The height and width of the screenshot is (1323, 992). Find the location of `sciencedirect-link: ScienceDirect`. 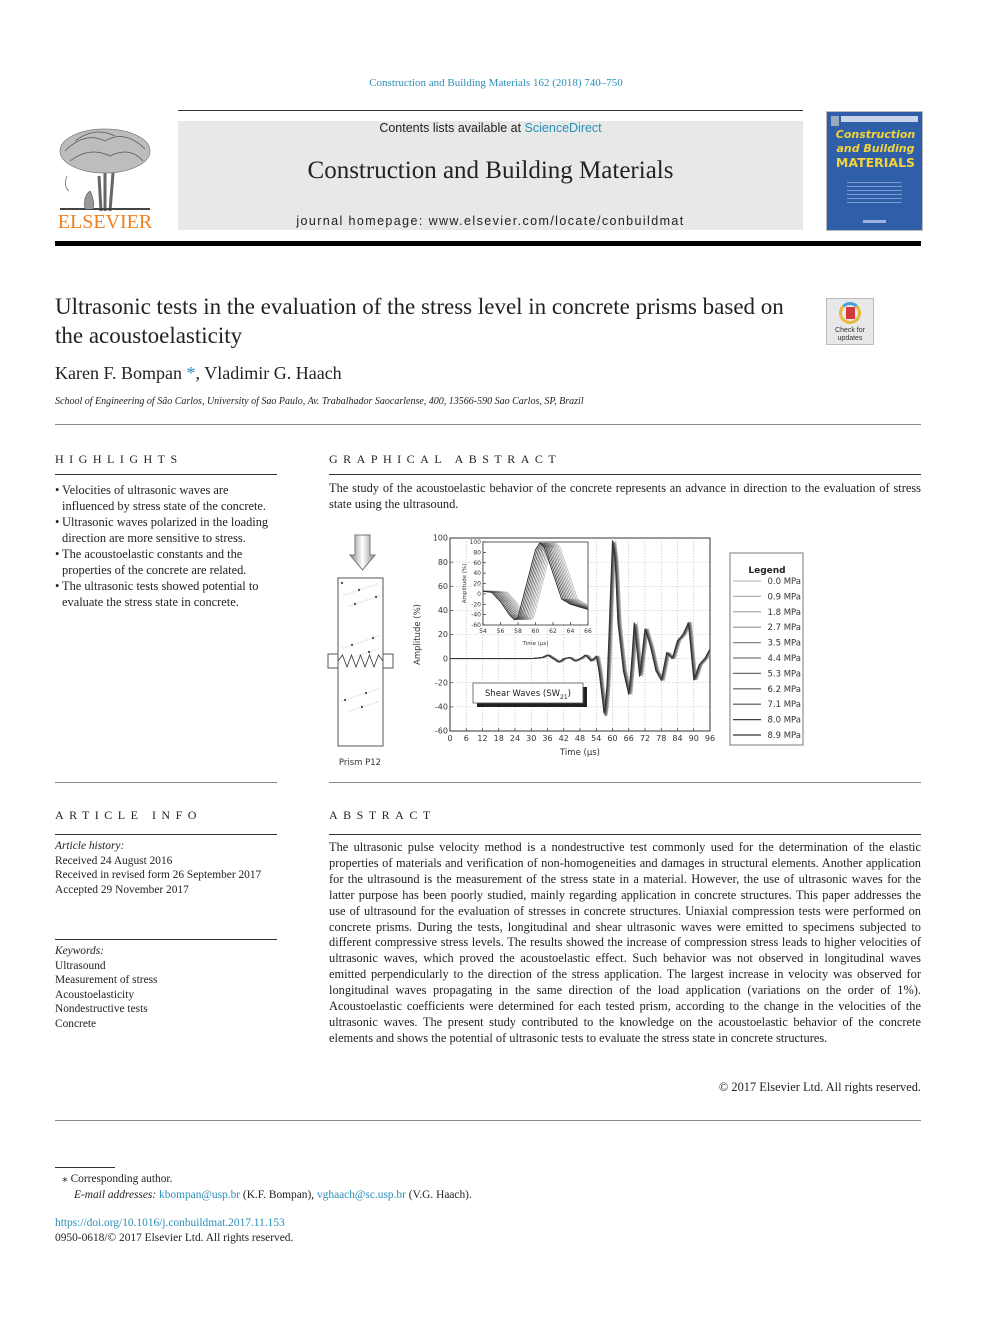

sciencedirect-link: ScienceDirect is located at coordinates (563, 128).